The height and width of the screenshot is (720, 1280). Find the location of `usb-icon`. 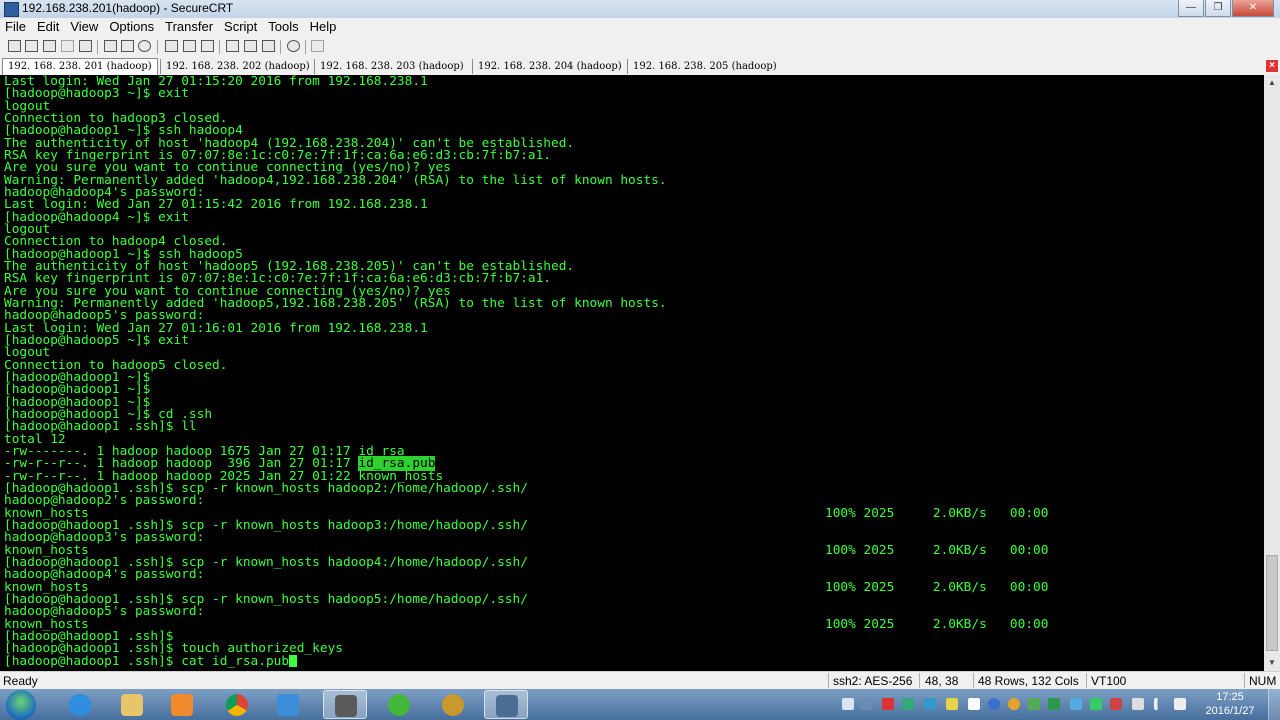

usb-icon is located at coordinates (1116, 704).